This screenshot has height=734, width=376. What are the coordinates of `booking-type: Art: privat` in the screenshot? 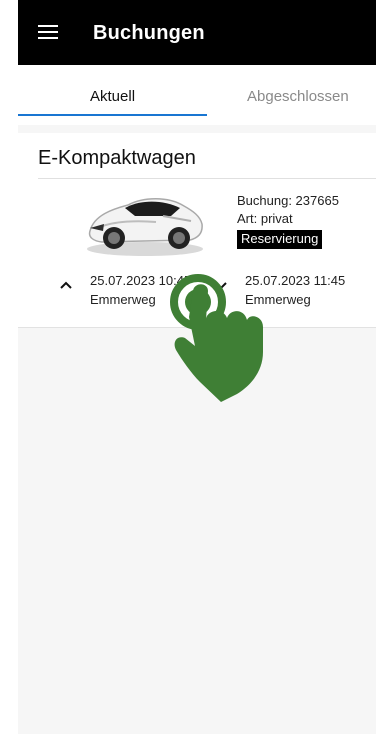 It's located at (265, 218).